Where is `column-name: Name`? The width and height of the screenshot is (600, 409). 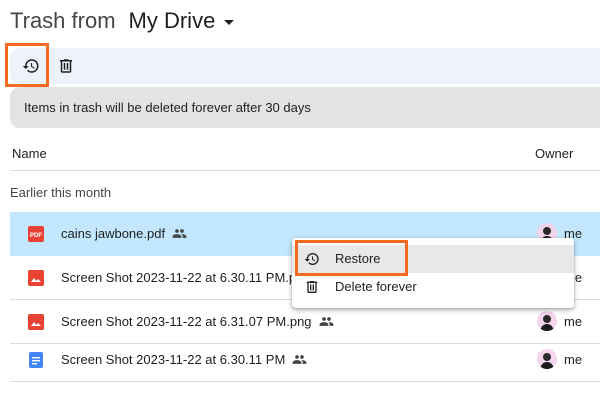
column-name: Name is located at coordinates (29, 153).